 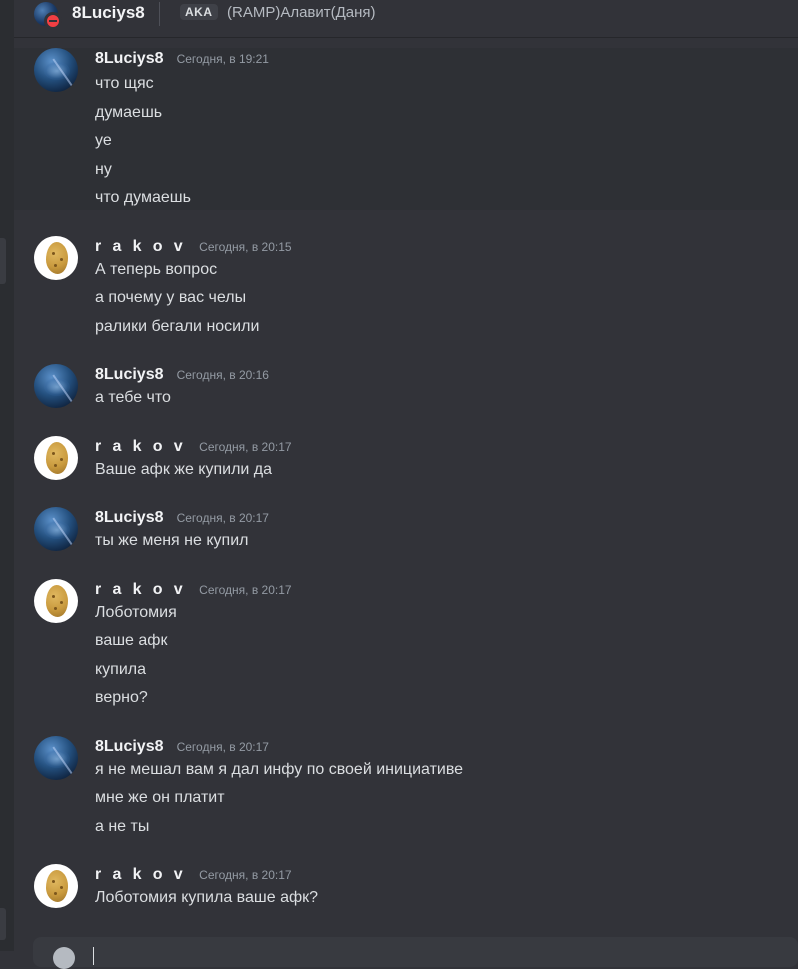 I want to click on header-username: 8Luciys8, so click(x=108, y=13).